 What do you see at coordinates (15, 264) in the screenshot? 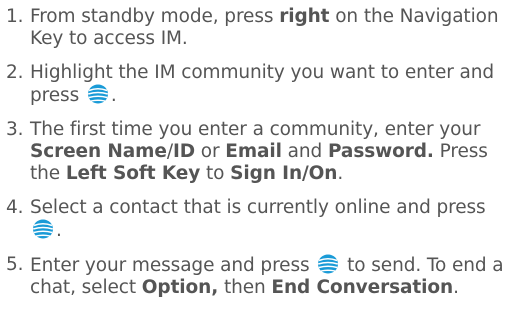
I see `step-number: 5.` at bounding box center [15, 264].